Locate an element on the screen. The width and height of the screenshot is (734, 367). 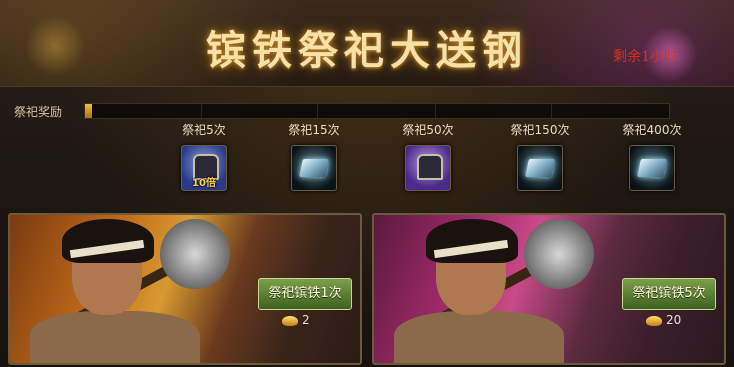
milestone-400: 祭祀400次 is located at coordinates (652, 156).